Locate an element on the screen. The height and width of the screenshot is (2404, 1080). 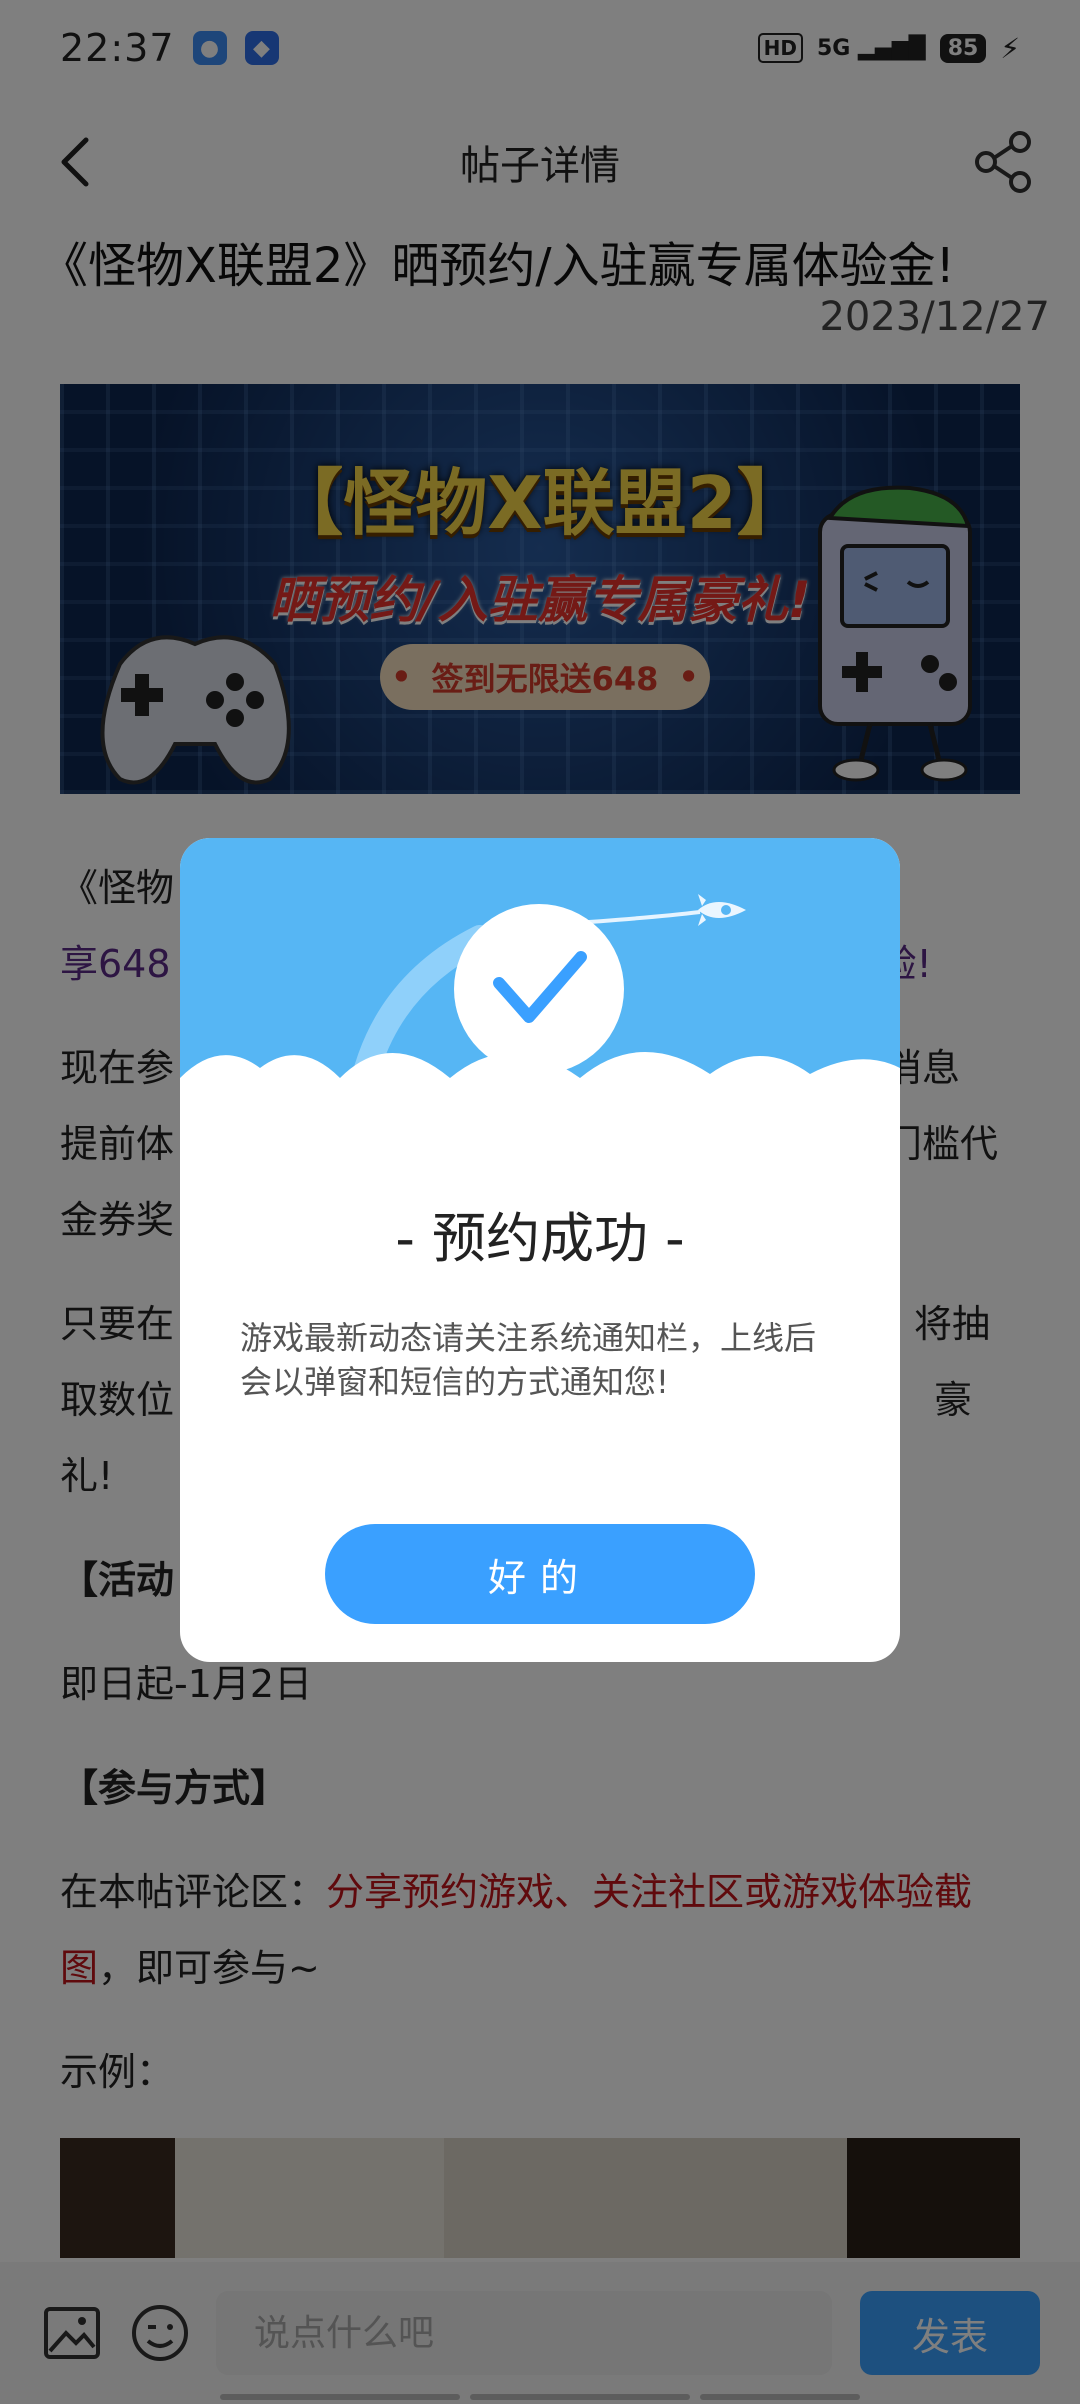
success-check-badge is located at coordinates (539, 989).